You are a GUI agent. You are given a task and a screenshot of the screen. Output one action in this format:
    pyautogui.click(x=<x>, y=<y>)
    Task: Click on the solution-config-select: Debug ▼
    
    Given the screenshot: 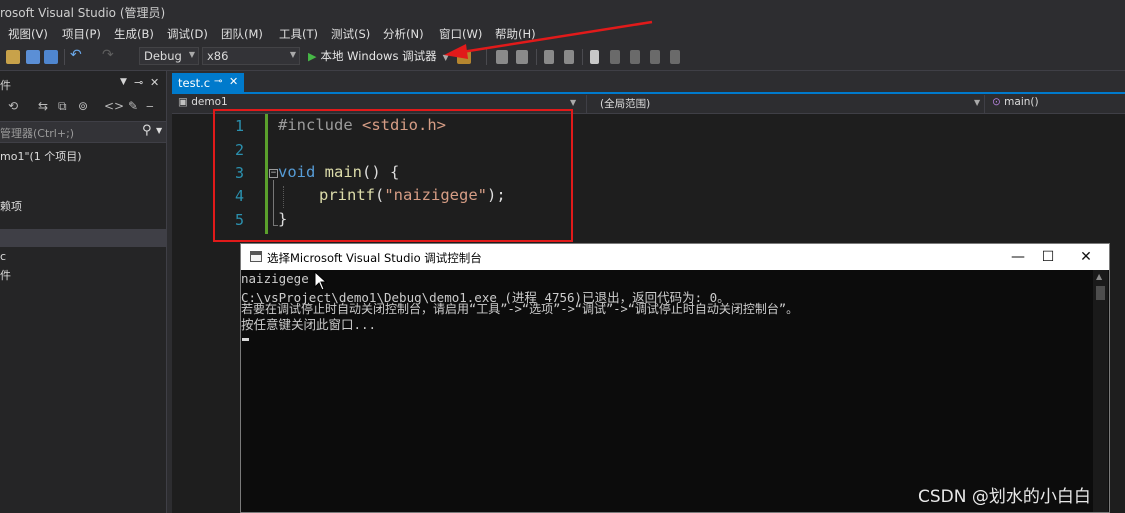 What is the action you would take?
    pyautogui.click(x=169, y=56)
    